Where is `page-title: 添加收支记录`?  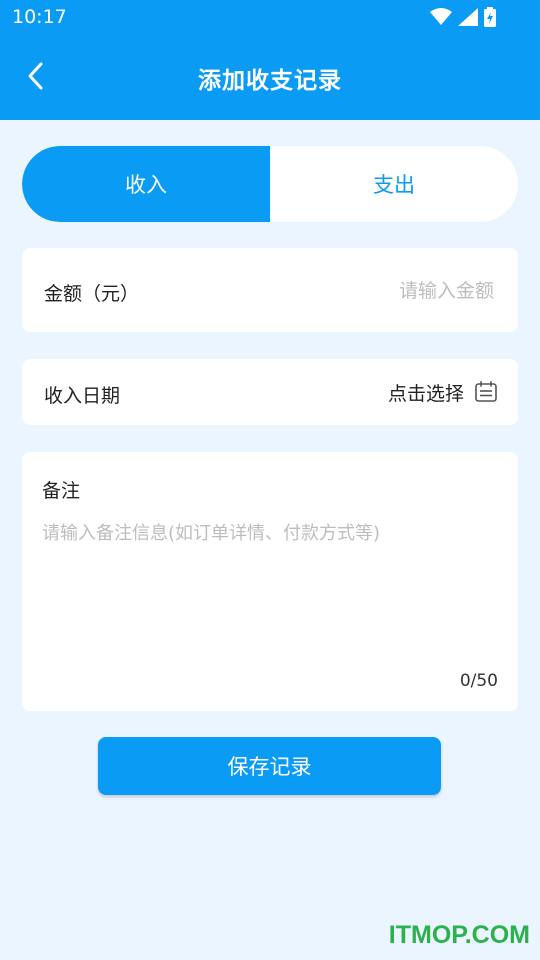
page-title: 添加收支记录 is located at coordinates (270, 81).